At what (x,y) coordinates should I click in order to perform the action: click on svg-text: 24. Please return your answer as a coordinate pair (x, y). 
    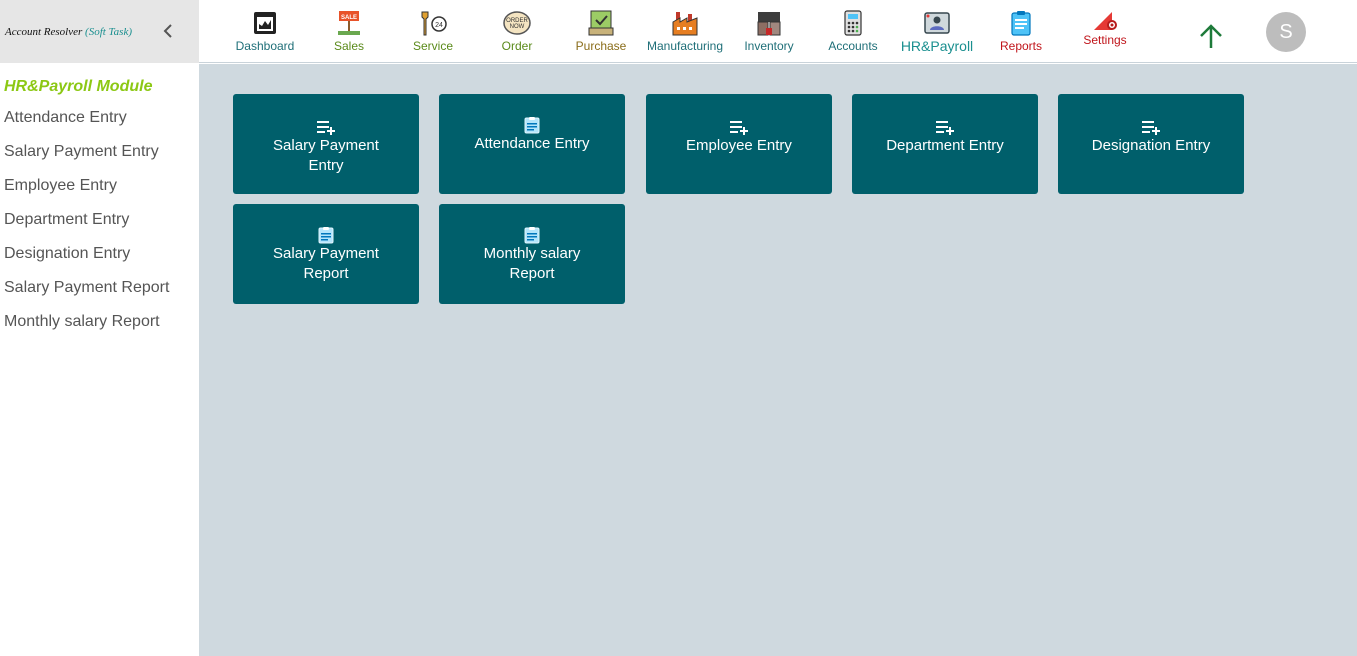
    Looking at the image, I should click on (439, 25).